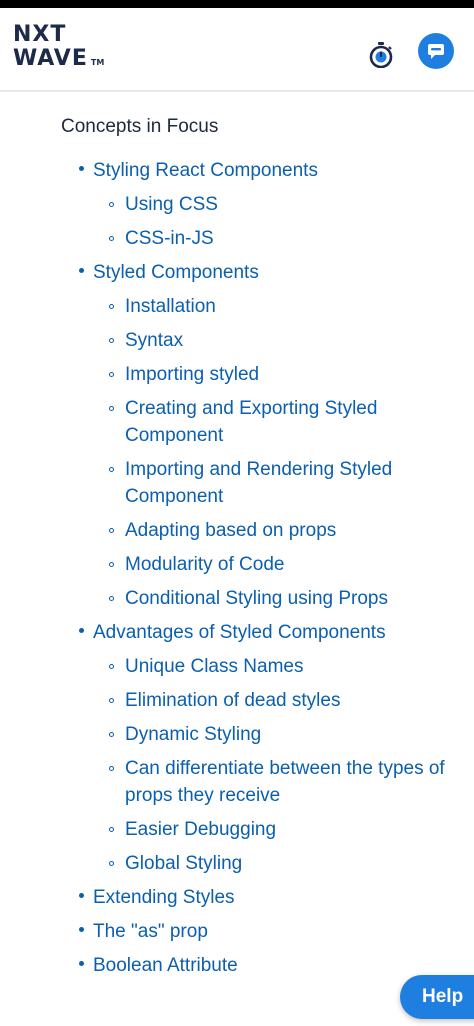 This screenshot has height=1026, width=474. Describe the element at coordinates (283, 273) in the screenshot. I see `topic-link: Styled Components` at that location.